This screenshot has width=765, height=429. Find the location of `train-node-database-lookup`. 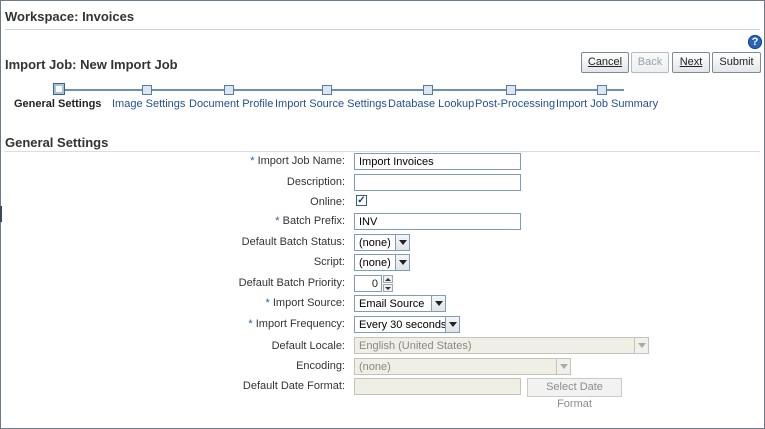

train-node-database-lookup is located at coordinates (428, 90).